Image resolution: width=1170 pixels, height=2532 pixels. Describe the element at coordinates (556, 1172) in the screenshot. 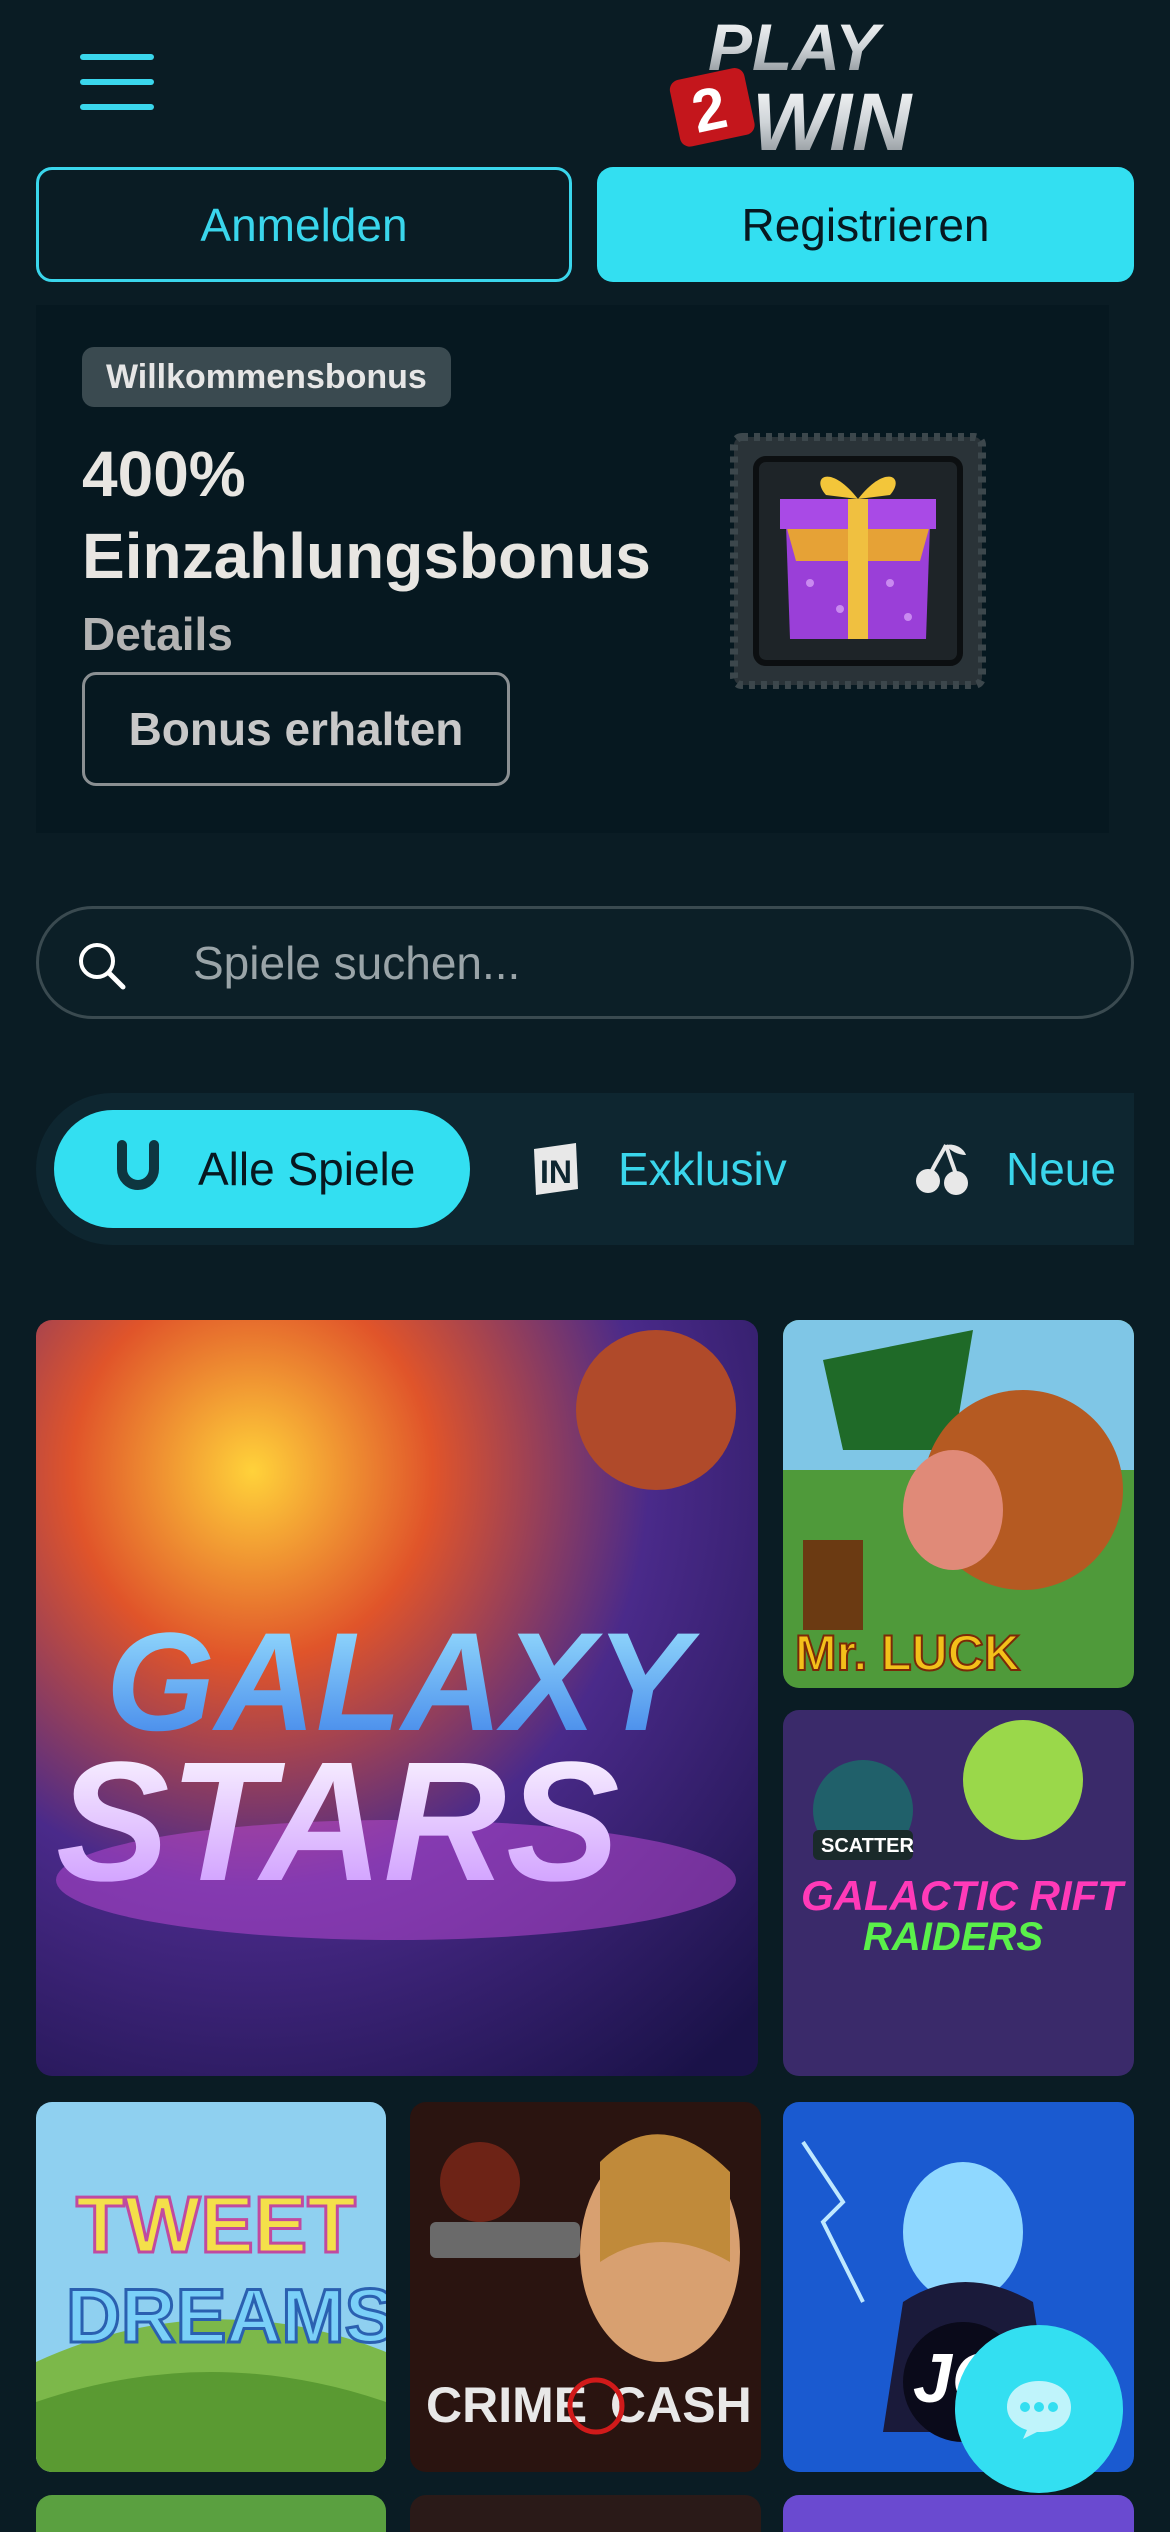

I see `svg-text: IN` at that location.